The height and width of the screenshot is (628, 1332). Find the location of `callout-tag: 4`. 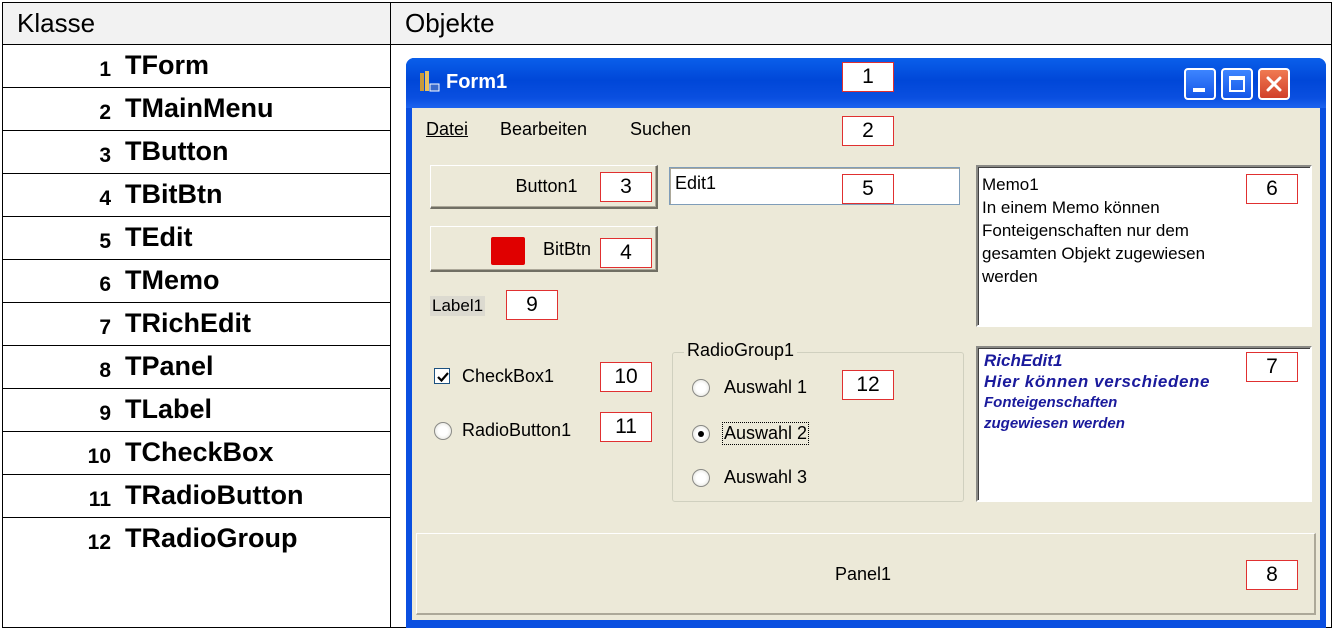

callout-tag: 4 is located at coordinates (626, 253).